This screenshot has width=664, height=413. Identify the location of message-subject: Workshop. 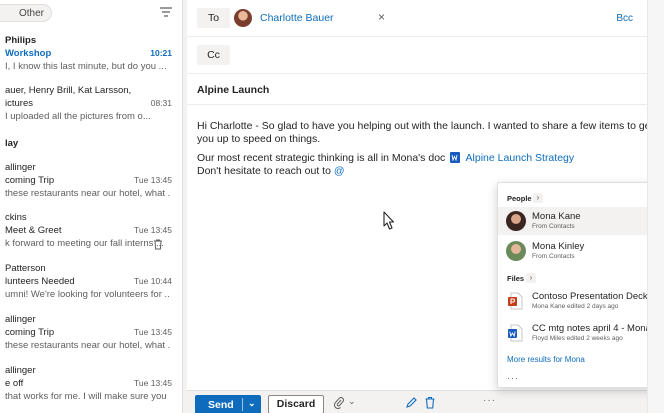
(28, 53).